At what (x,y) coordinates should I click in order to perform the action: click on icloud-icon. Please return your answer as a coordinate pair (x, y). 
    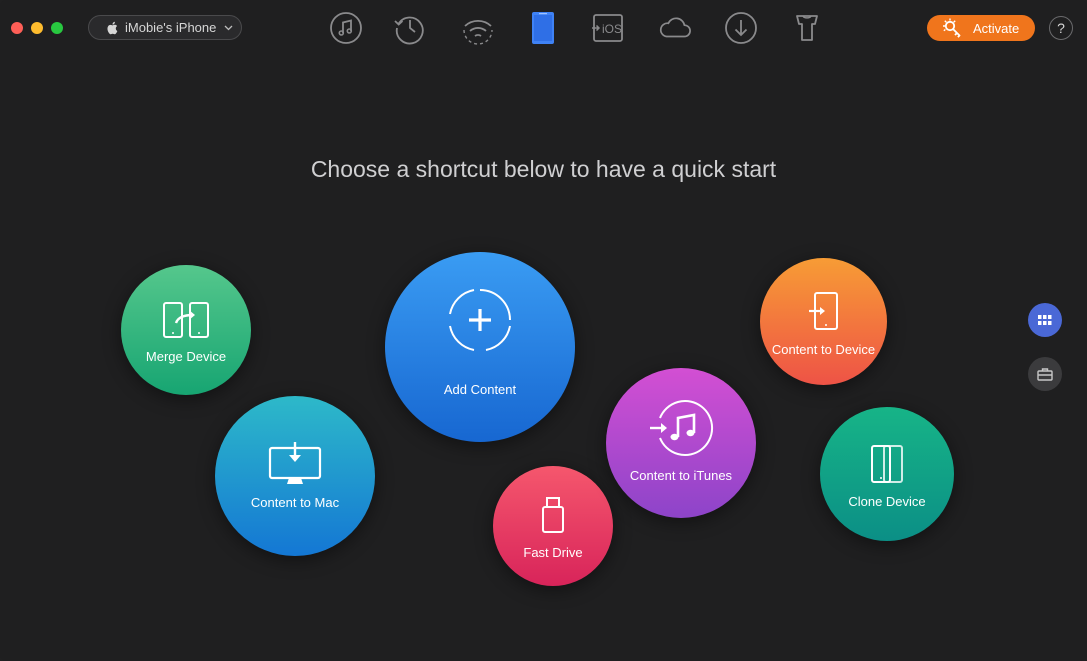
    Looking at the image, I should click on (675, 28).